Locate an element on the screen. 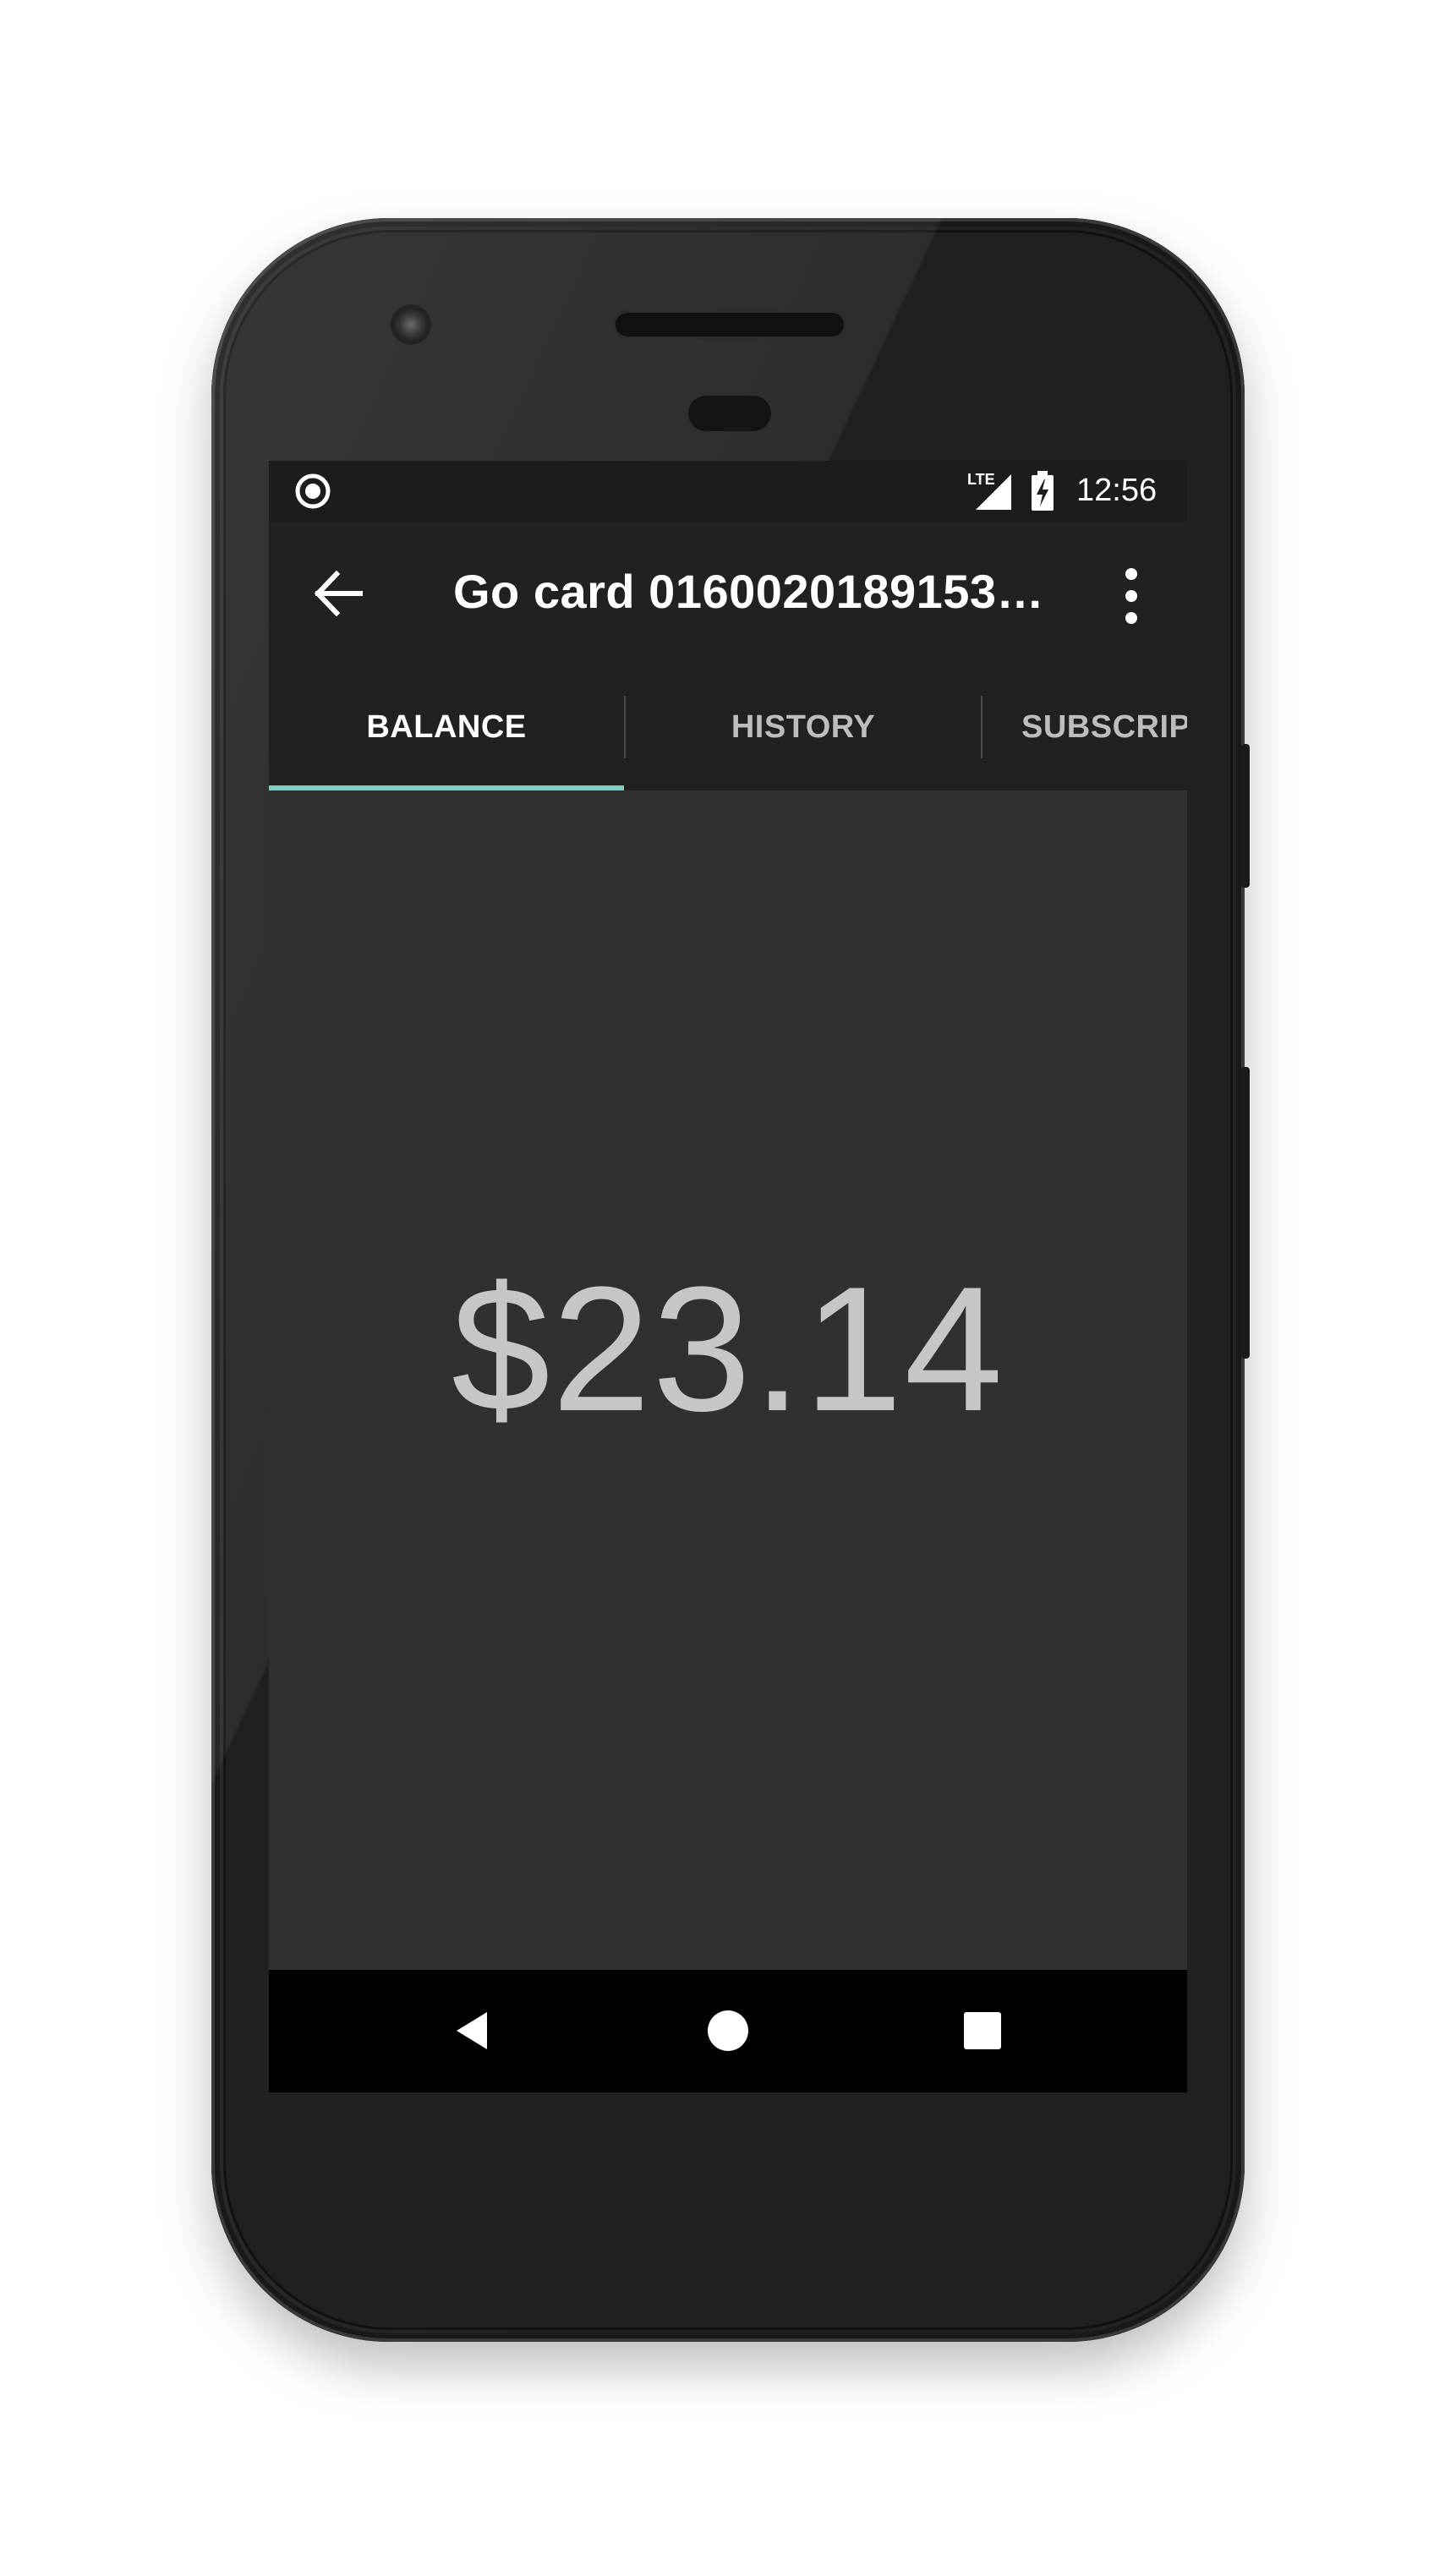 The height and width of the screenshot is (2576, 1456). tab-balance: BALANCE is located at coordinates (446, 727).